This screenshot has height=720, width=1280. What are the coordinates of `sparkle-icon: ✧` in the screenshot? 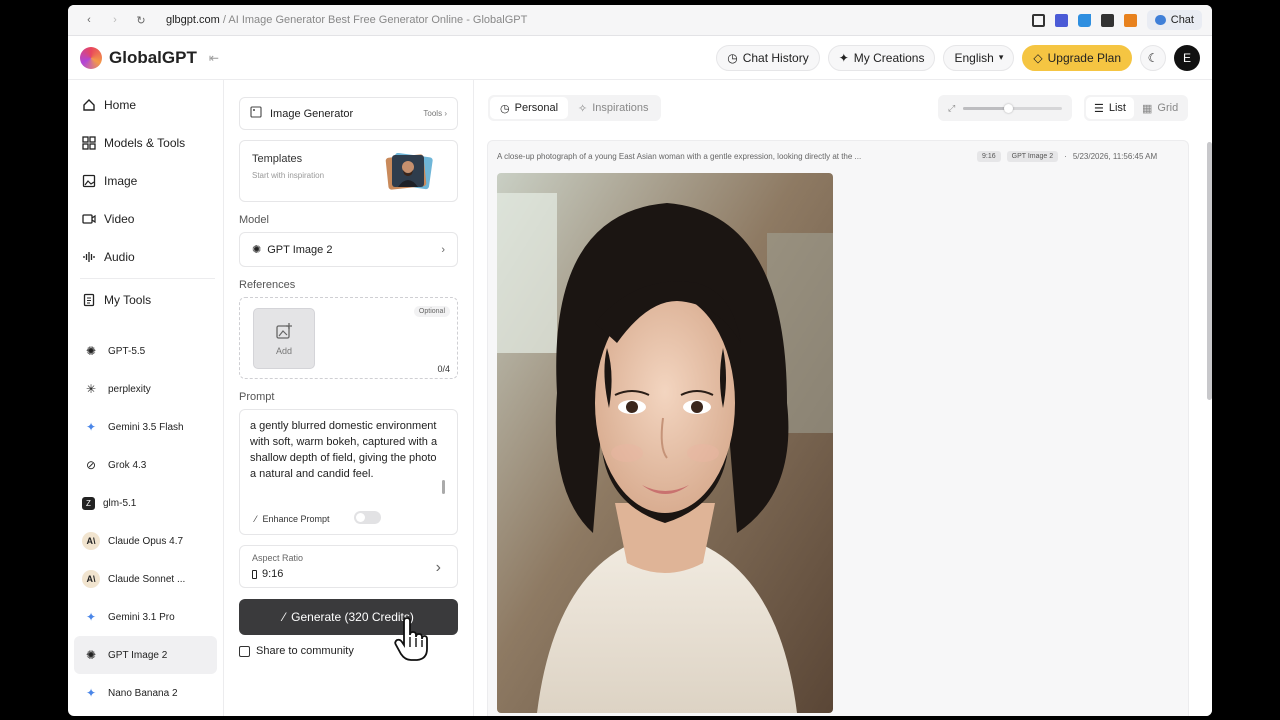 It's located at (583, 108).